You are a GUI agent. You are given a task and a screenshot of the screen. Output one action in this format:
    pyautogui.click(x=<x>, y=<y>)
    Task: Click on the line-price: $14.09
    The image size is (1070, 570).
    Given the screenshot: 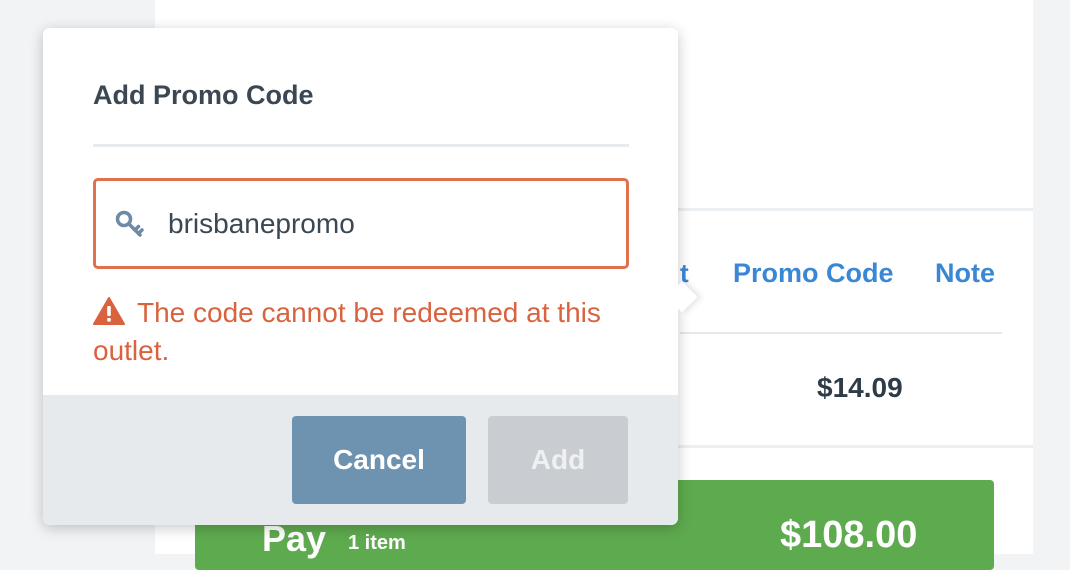 What is the action you would take?
    pyautogui.click(x=860, y=387)
    